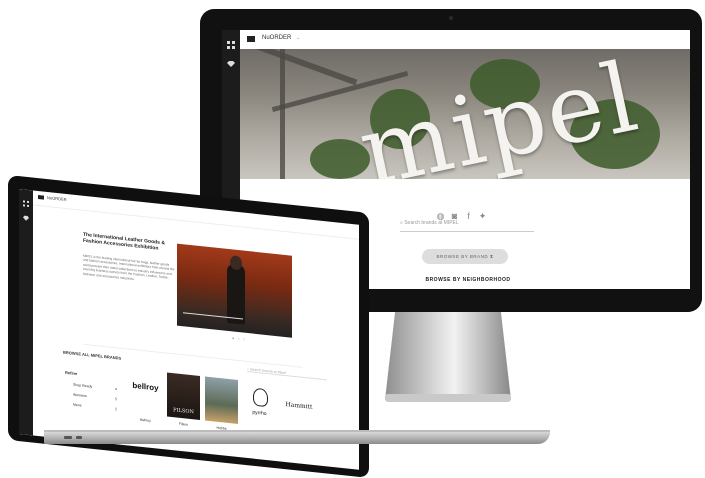 The width and height of the screenshot is (705, 478). Describe the element at coordinates (448, 356) in the screenshot. I see `imac-stand` at that location.